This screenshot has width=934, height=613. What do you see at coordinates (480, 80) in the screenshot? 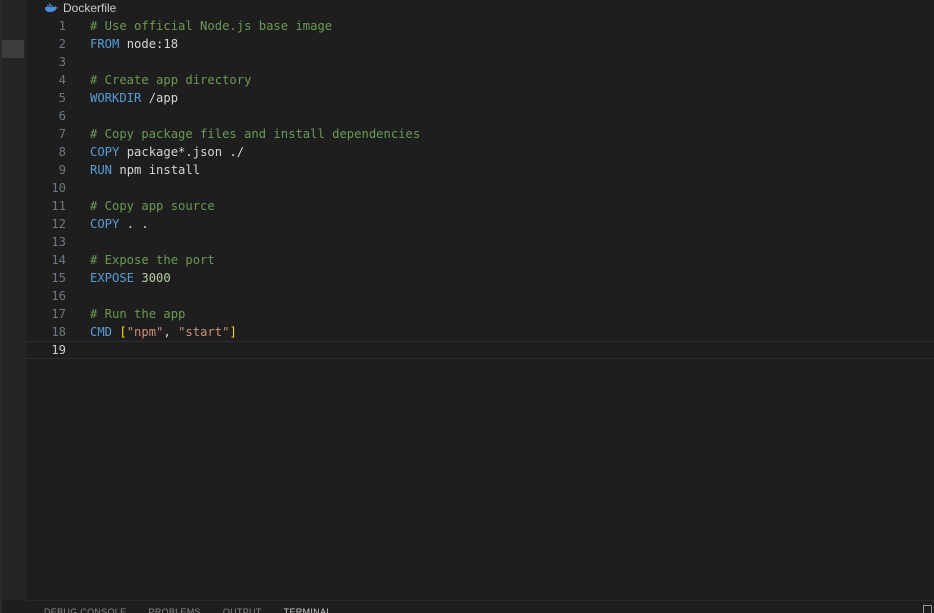
I see `code-line: 4 # Create app directory` at bounding box center [480, 80].